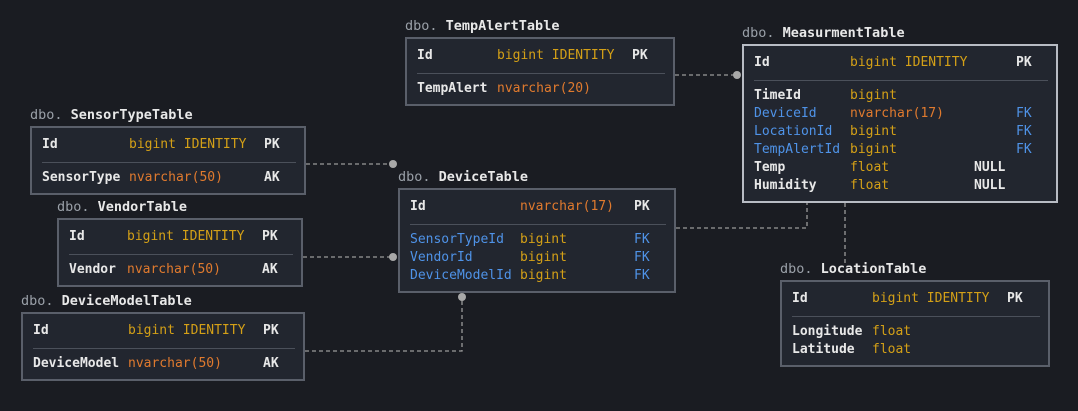 Image resolution: width=1078 pixels, height=411 pixels. Describe the element at coordinates (853, 269) in the screenshot. I see `table-title: dbo. LocationTable` at that location.